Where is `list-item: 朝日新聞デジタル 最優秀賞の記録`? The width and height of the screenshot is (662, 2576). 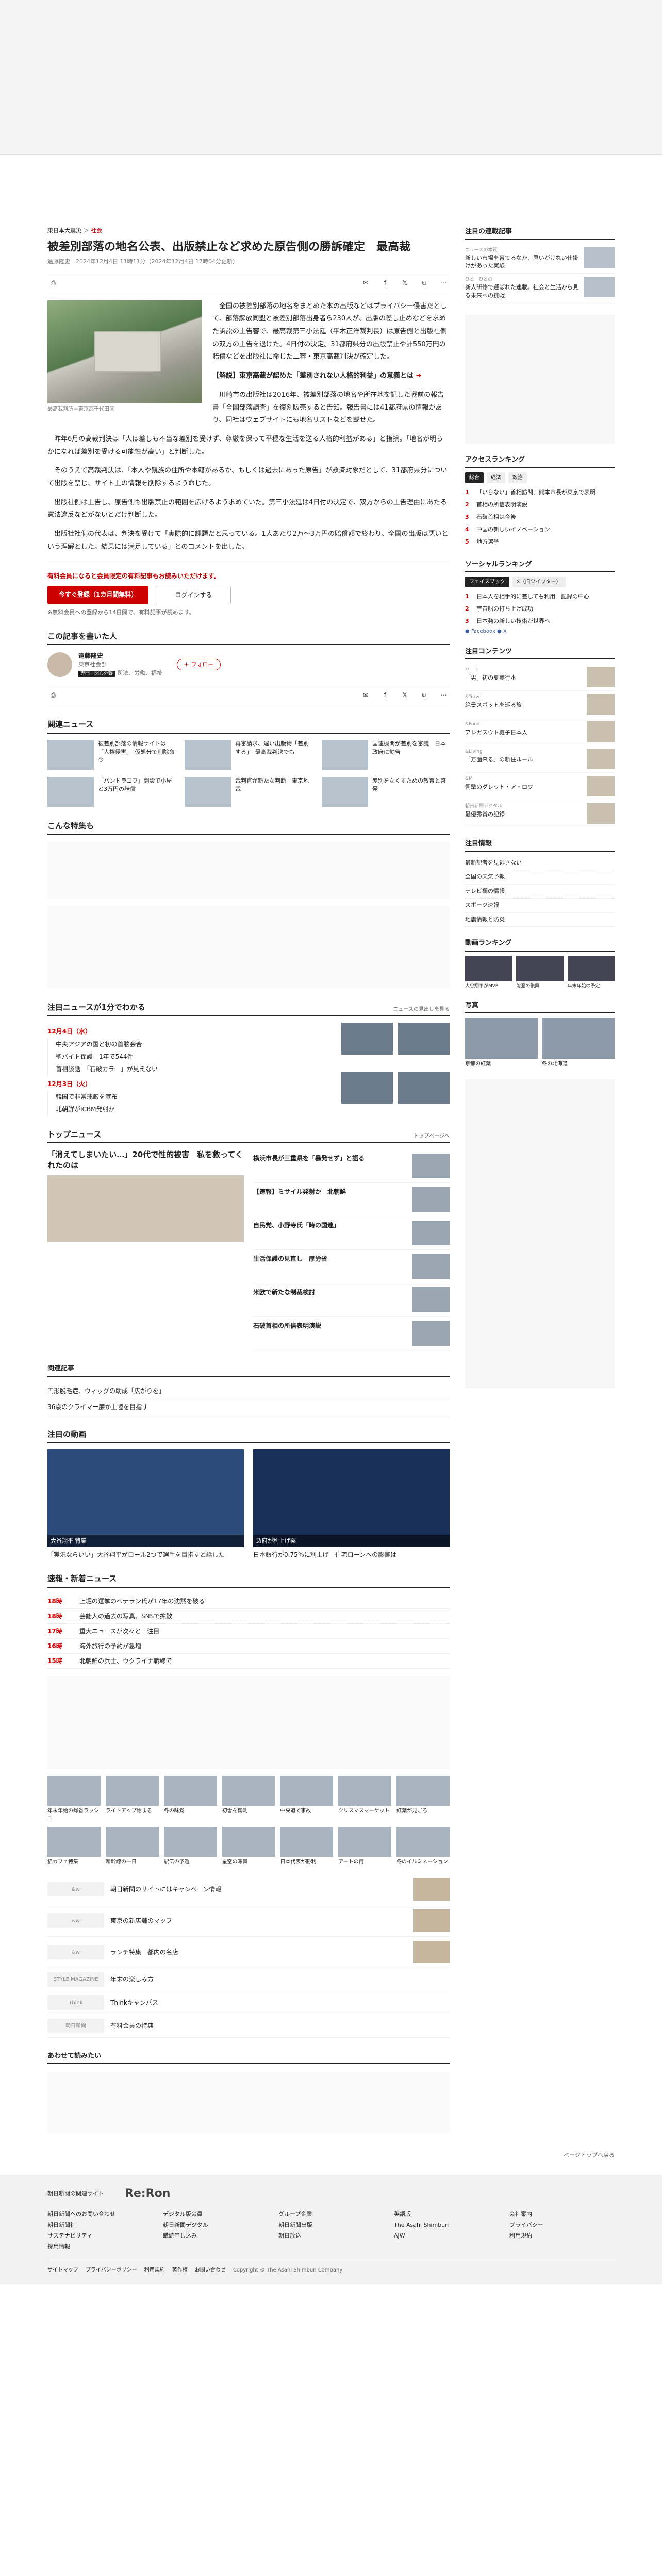
list-item: 朝日新聞デジタル 最優秀賞の記録 is located at coordinates (540, 814).